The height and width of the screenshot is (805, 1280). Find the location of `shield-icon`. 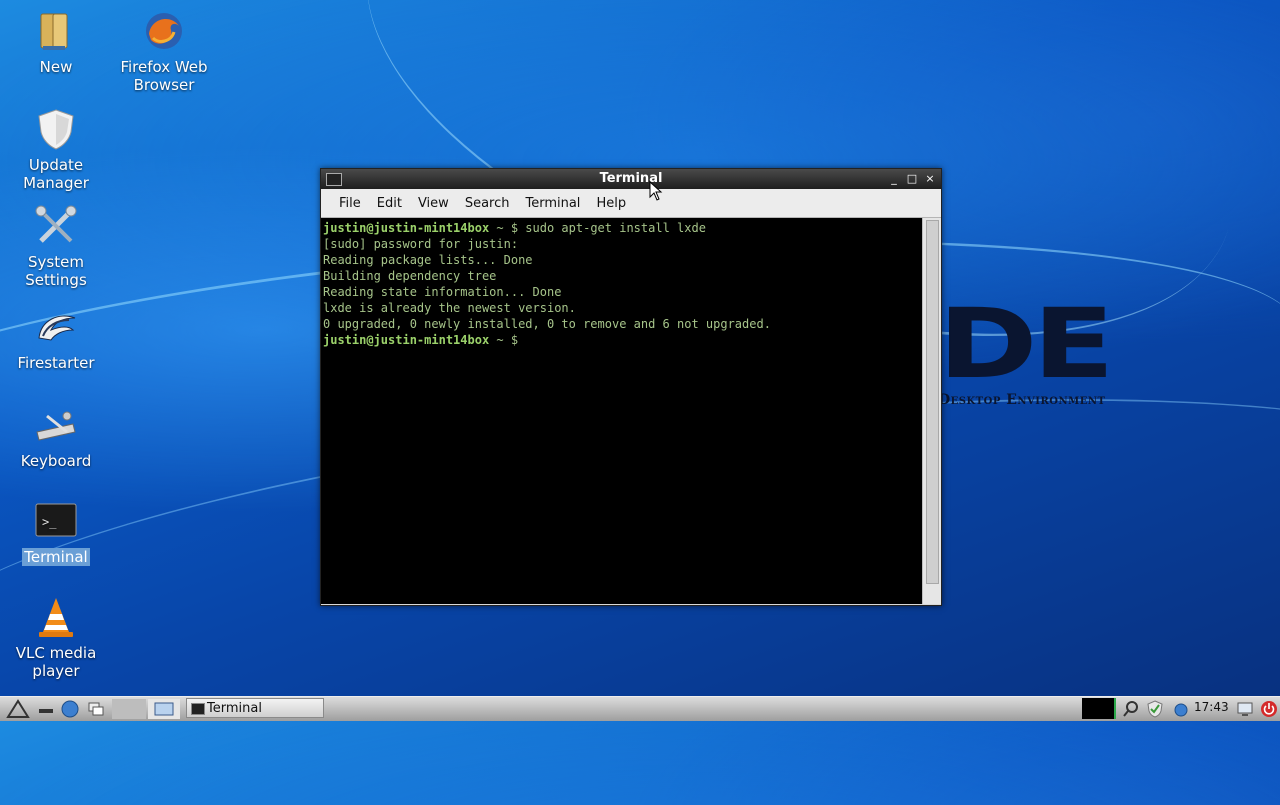

shield-icon is located at coordinates (56, 129).